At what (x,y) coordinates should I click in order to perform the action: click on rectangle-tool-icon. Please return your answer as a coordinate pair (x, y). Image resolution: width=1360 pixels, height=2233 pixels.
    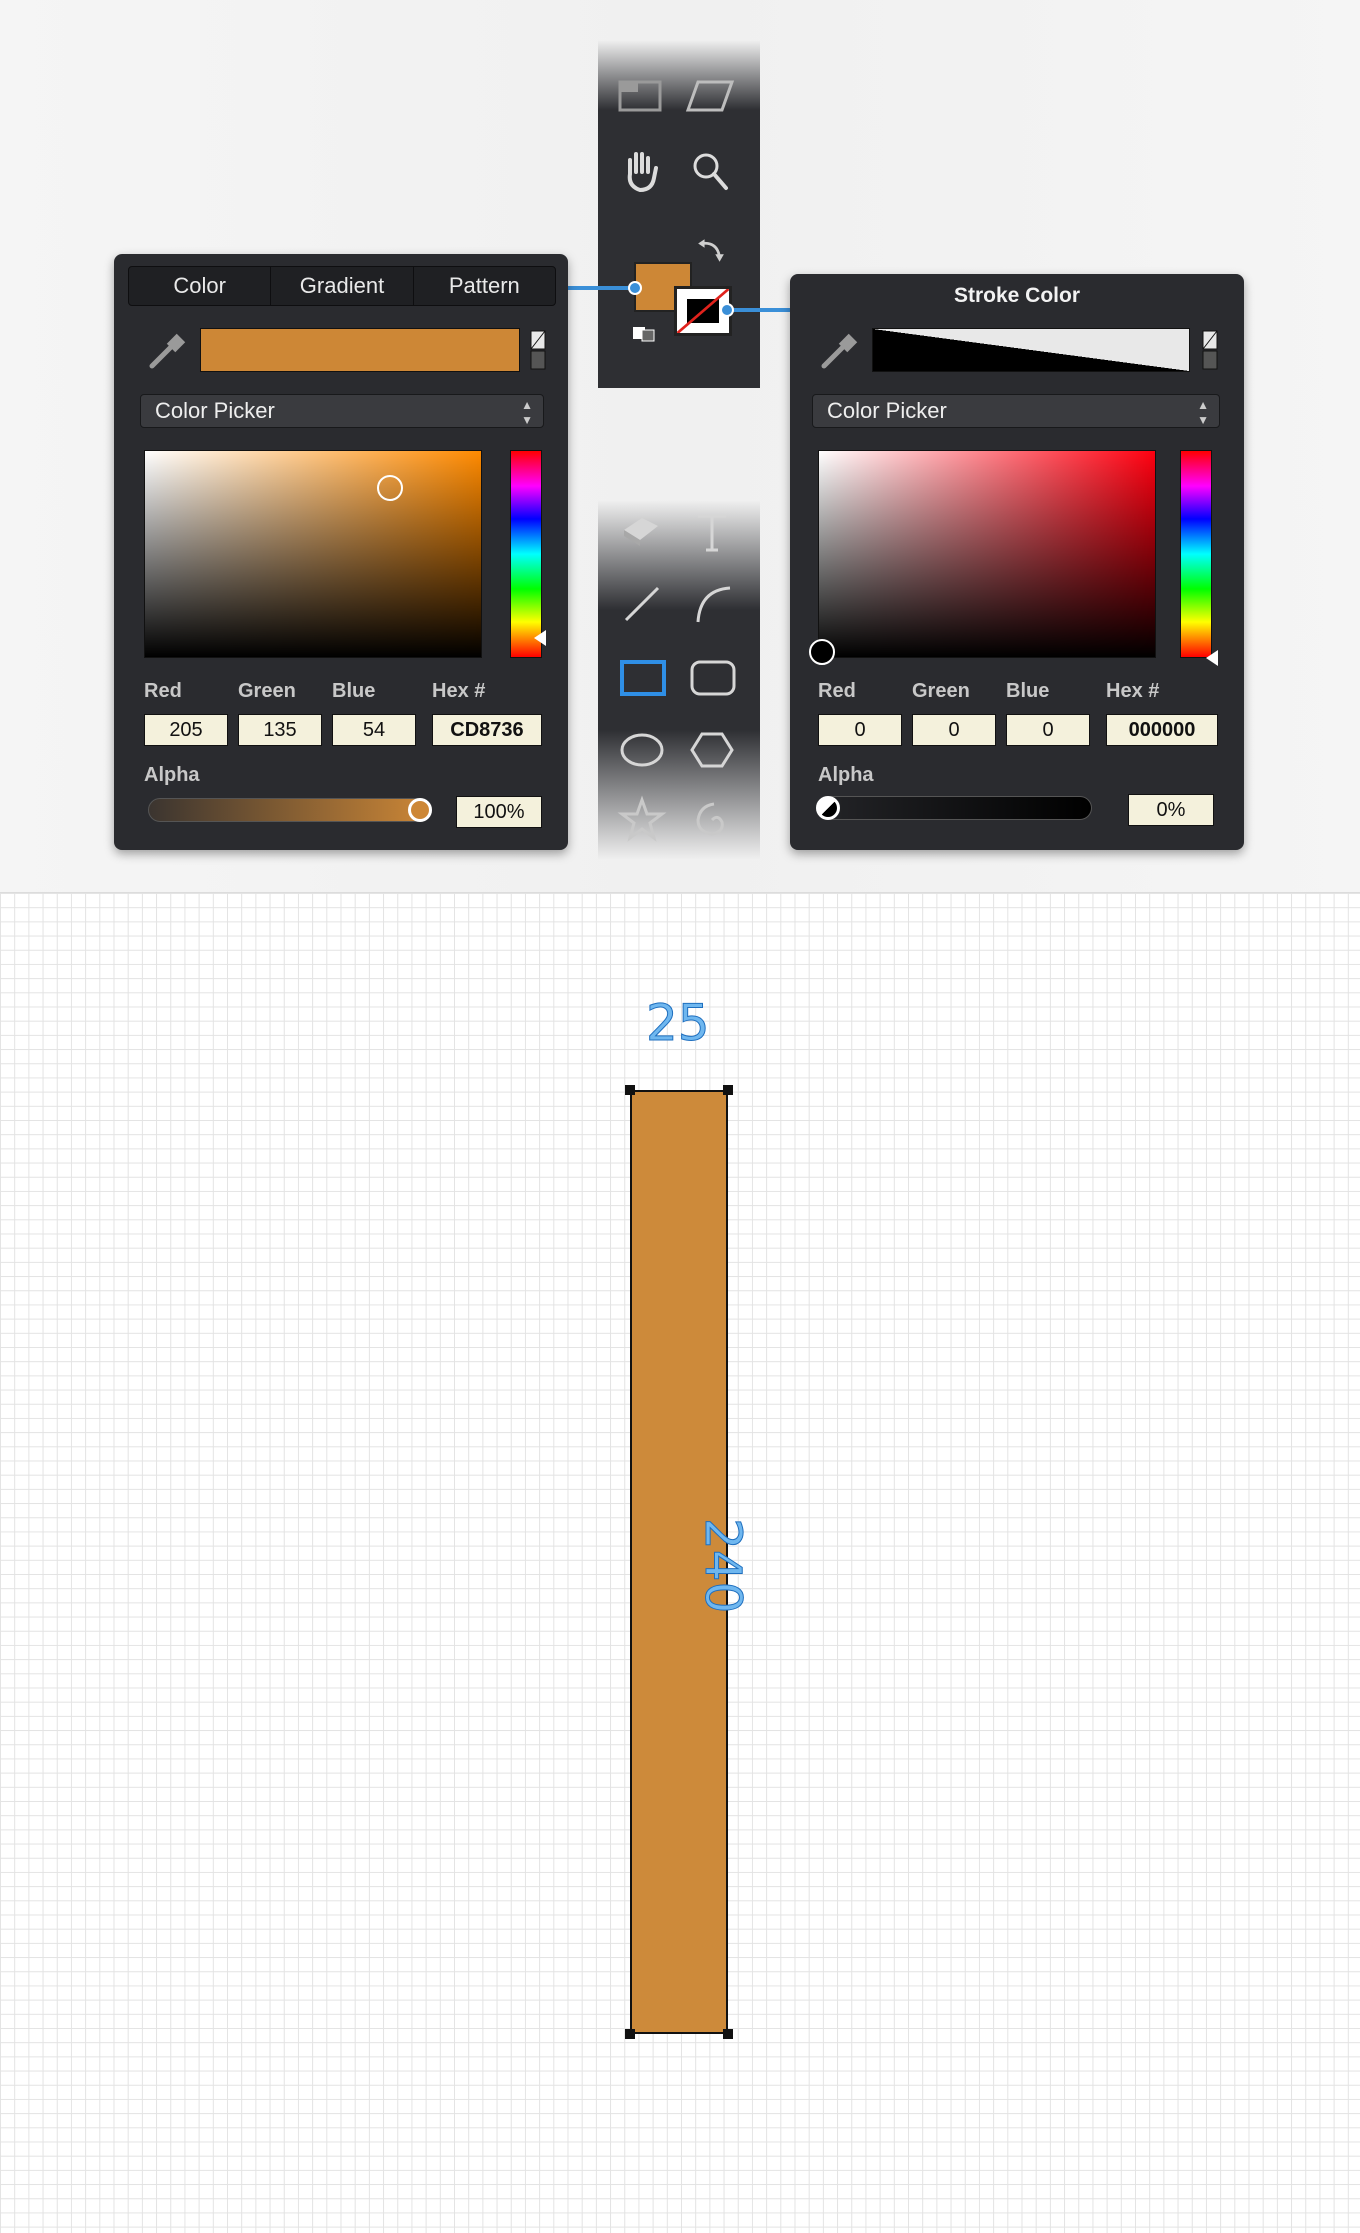
    Looking at the image, I should click on (642, 678).